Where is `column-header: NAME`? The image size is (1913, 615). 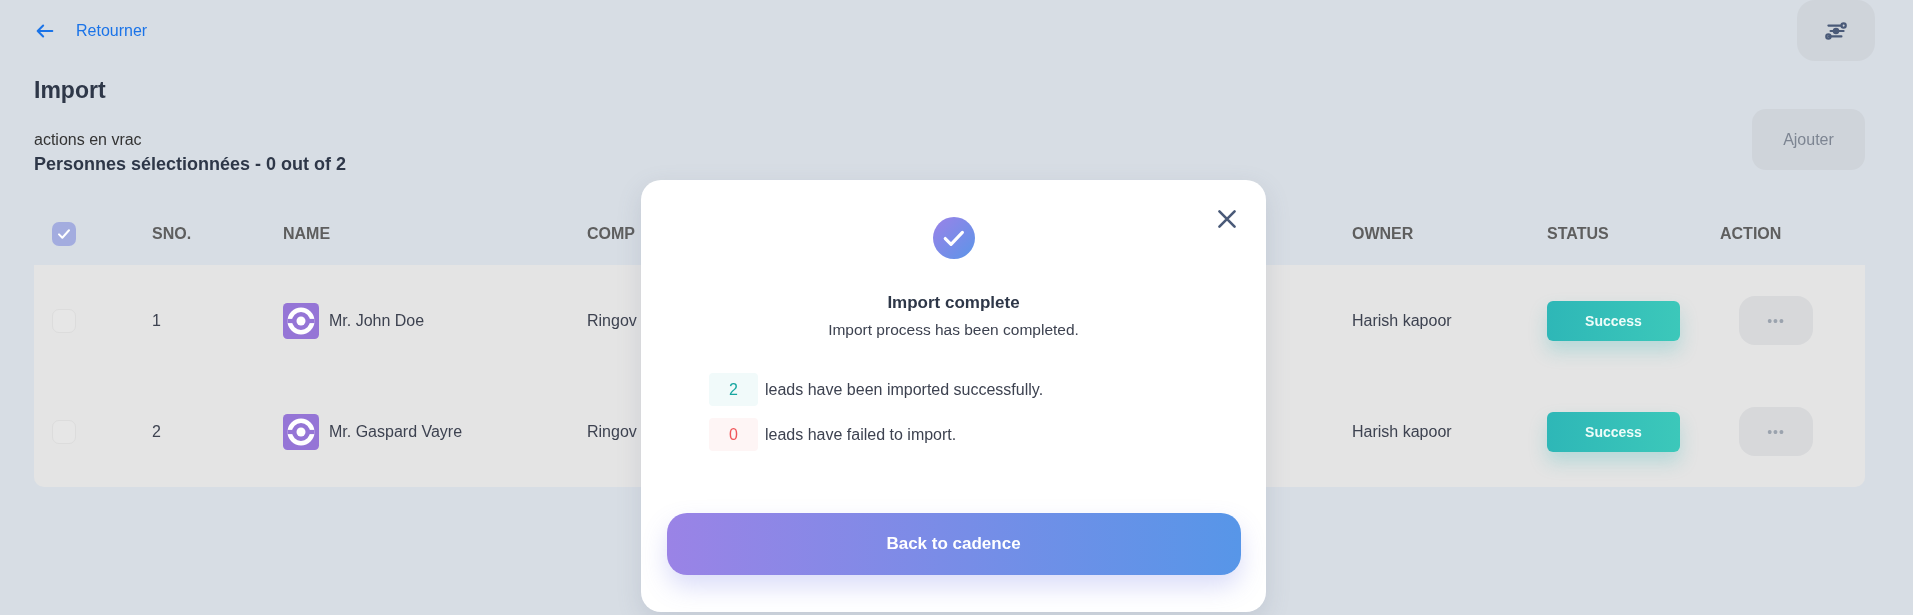
column-header: NAME is located at coordinates (307, 234).